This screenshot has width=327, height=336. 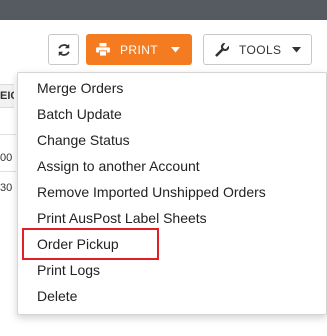 What do you see at coordinates (80, 88) in the screenshot?
I see `menu-item-merge-orders: Merge Orders` at bounding box center [80, 88].